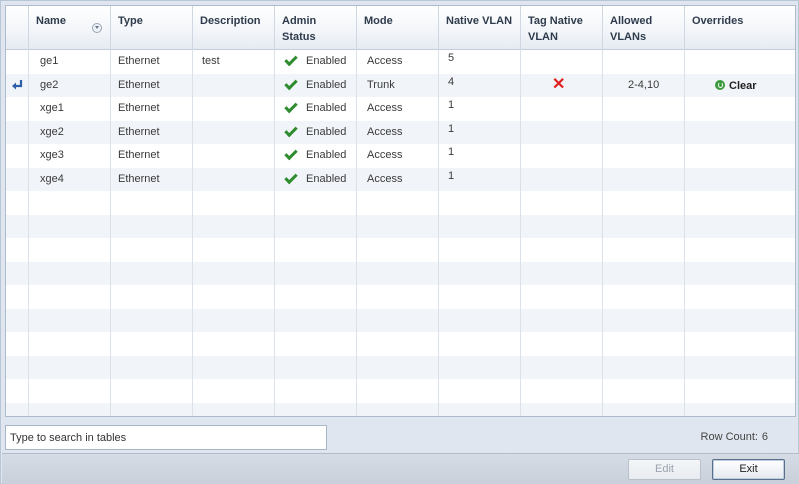 The height and width of the screenshot is (484, 799). I want to click on column-header-native-vlan: Native VLAN, so click(480, 28).